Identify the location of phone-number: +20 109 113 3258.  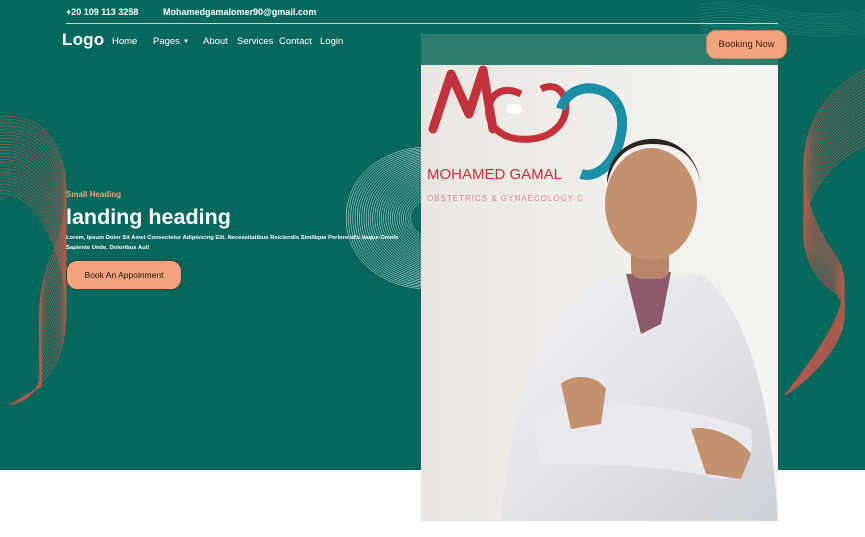
(102, 12).